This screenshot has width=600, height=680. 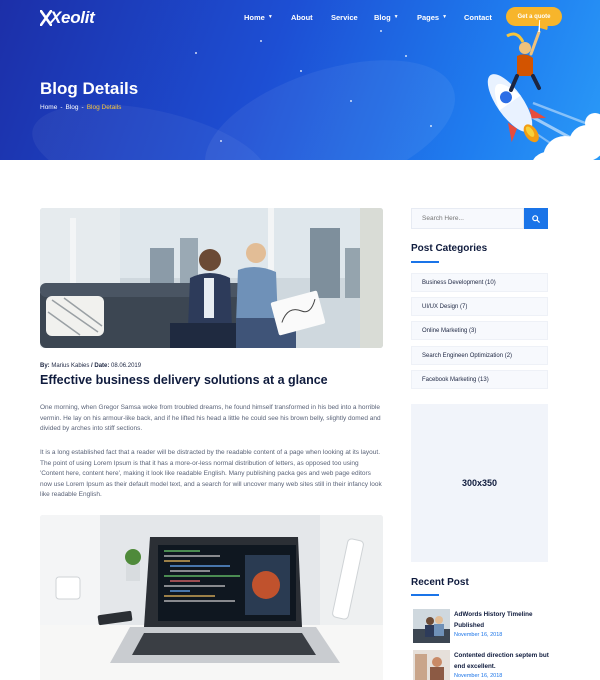 I want to click on search-button, so click(x=536, y=218).